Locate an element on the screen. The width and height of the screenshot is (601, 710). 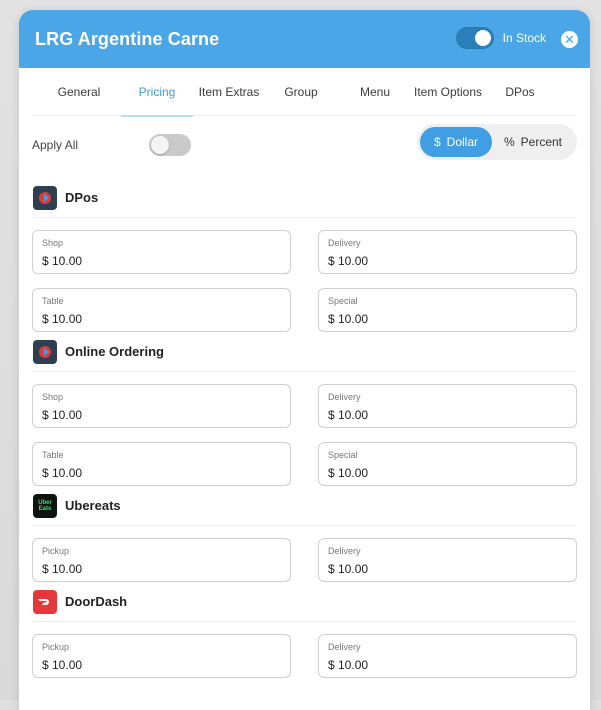
percent-button: % Percent is located at coordinates (533, 142).